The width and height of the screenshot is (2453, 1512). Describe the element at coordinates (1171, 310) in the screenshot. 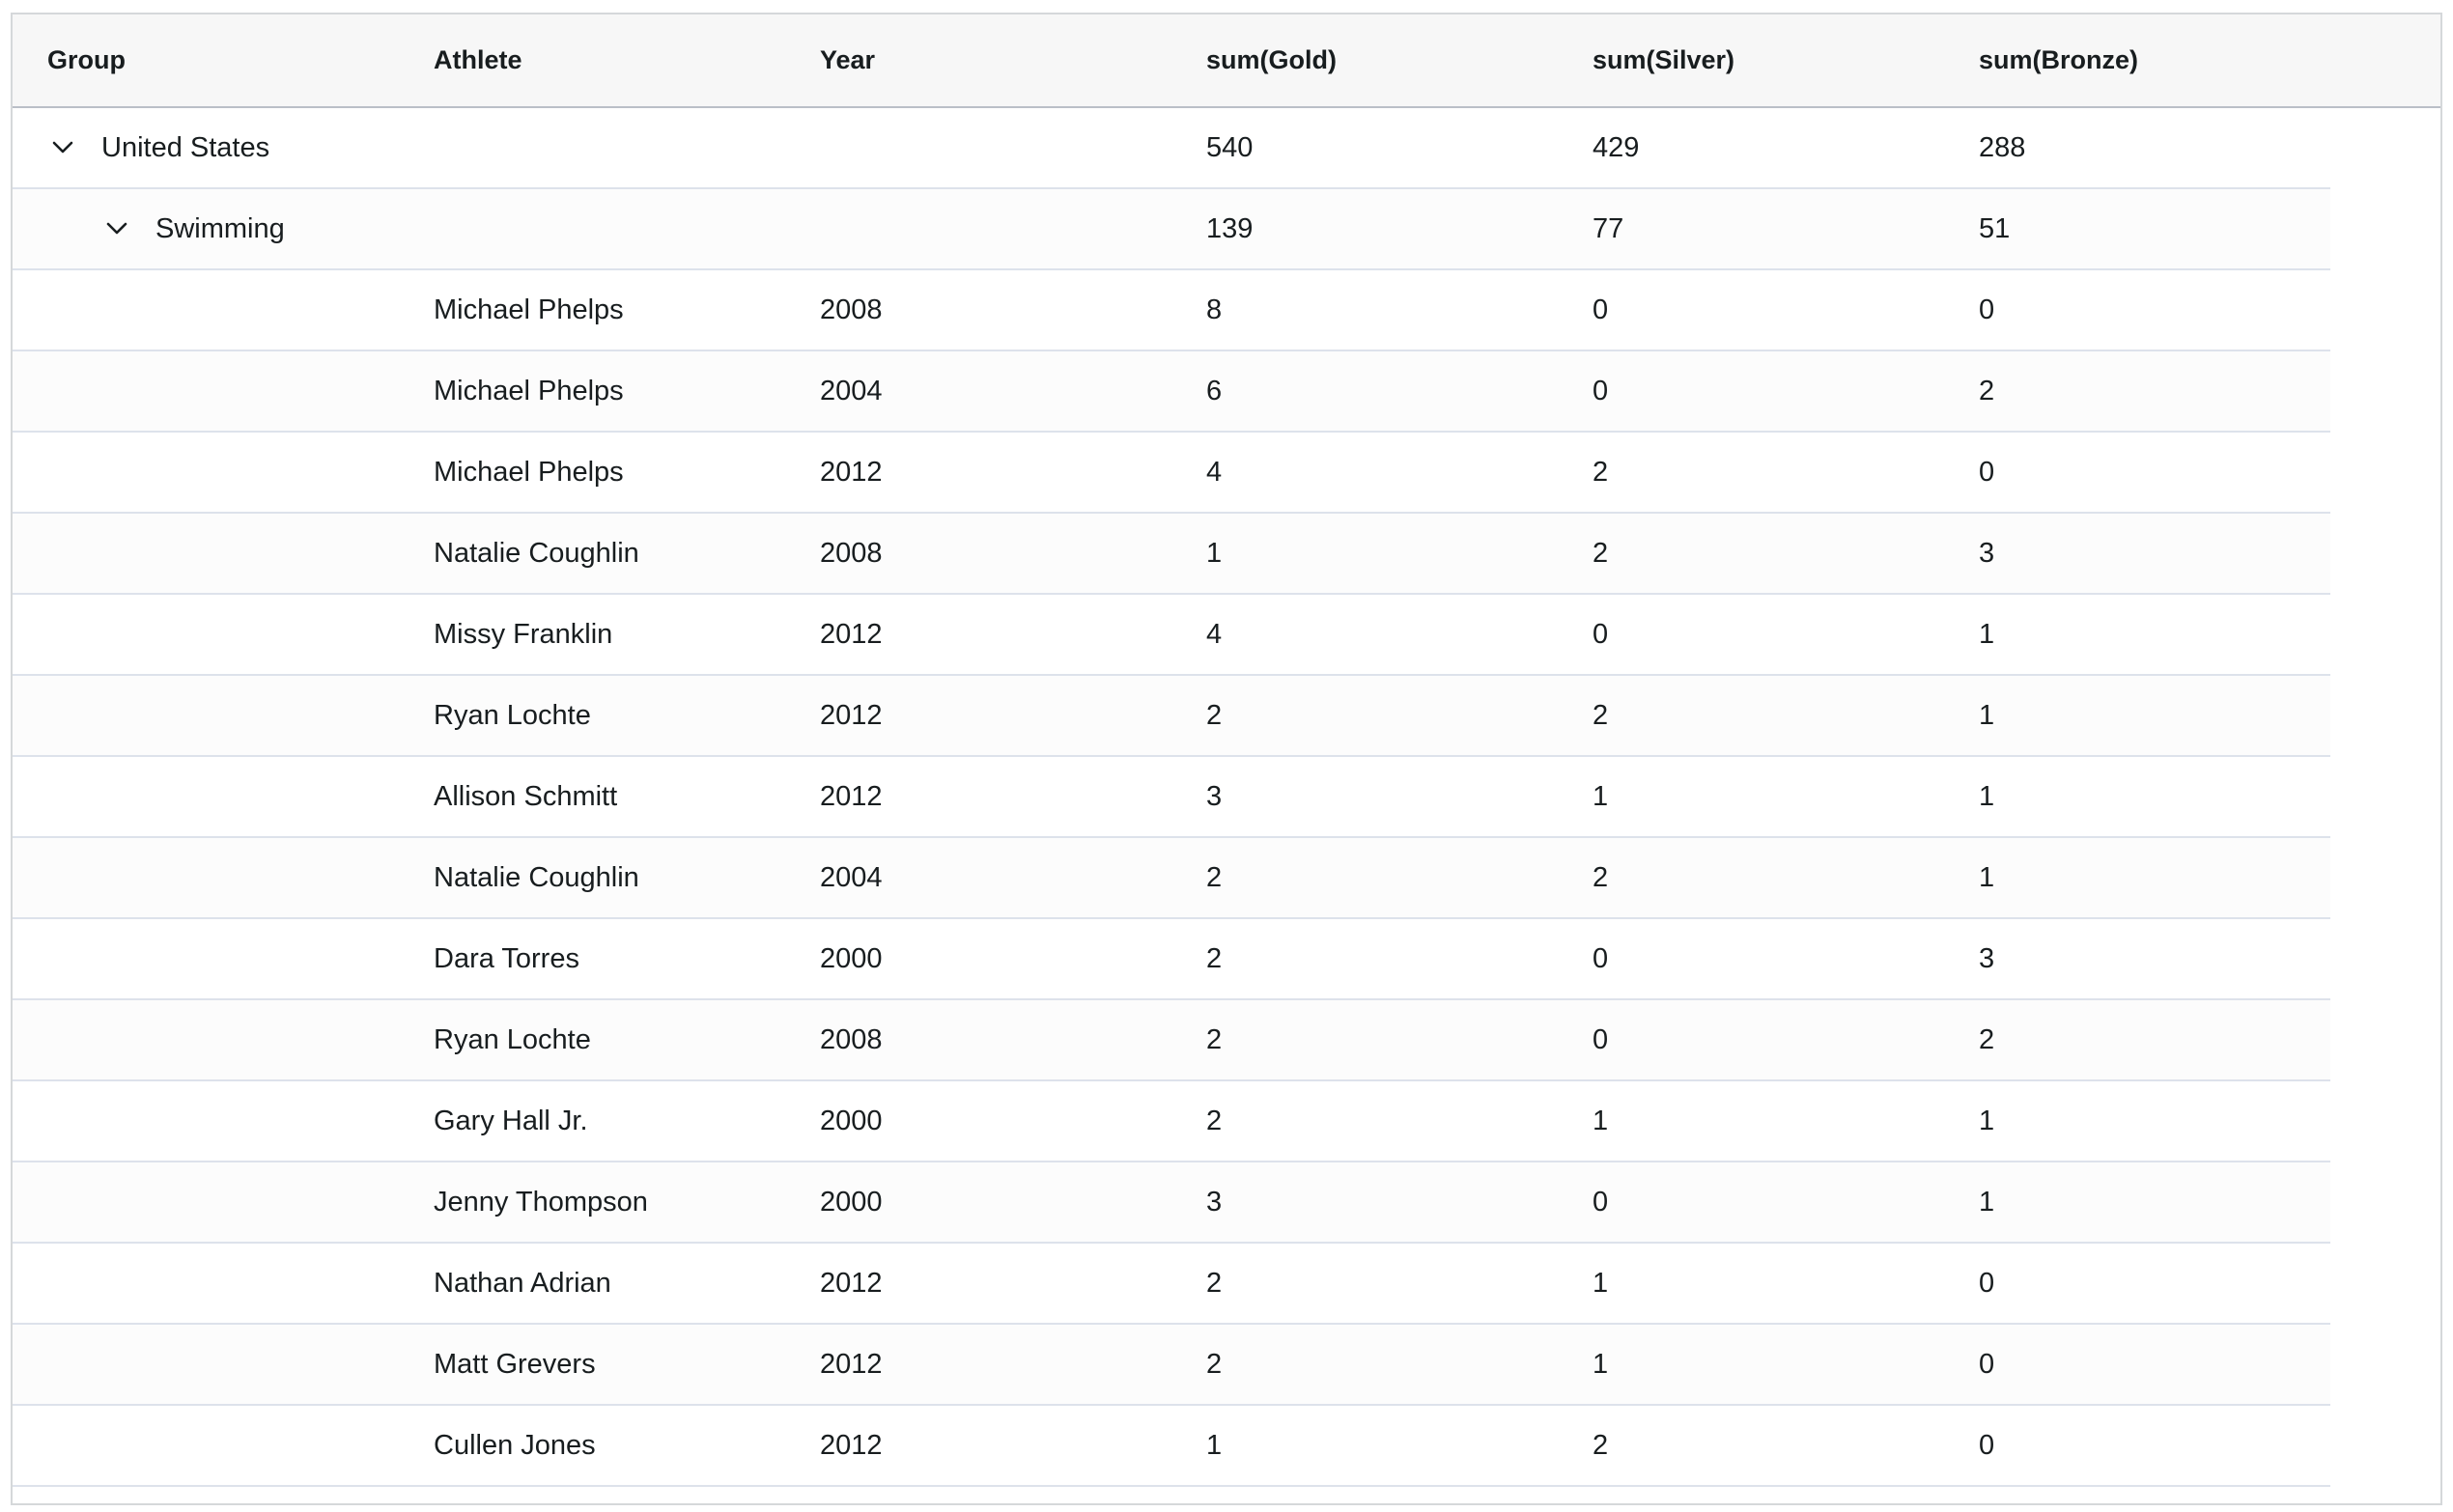

I see `table-row: Michael Phelps 2008 8 0 0` at that location.